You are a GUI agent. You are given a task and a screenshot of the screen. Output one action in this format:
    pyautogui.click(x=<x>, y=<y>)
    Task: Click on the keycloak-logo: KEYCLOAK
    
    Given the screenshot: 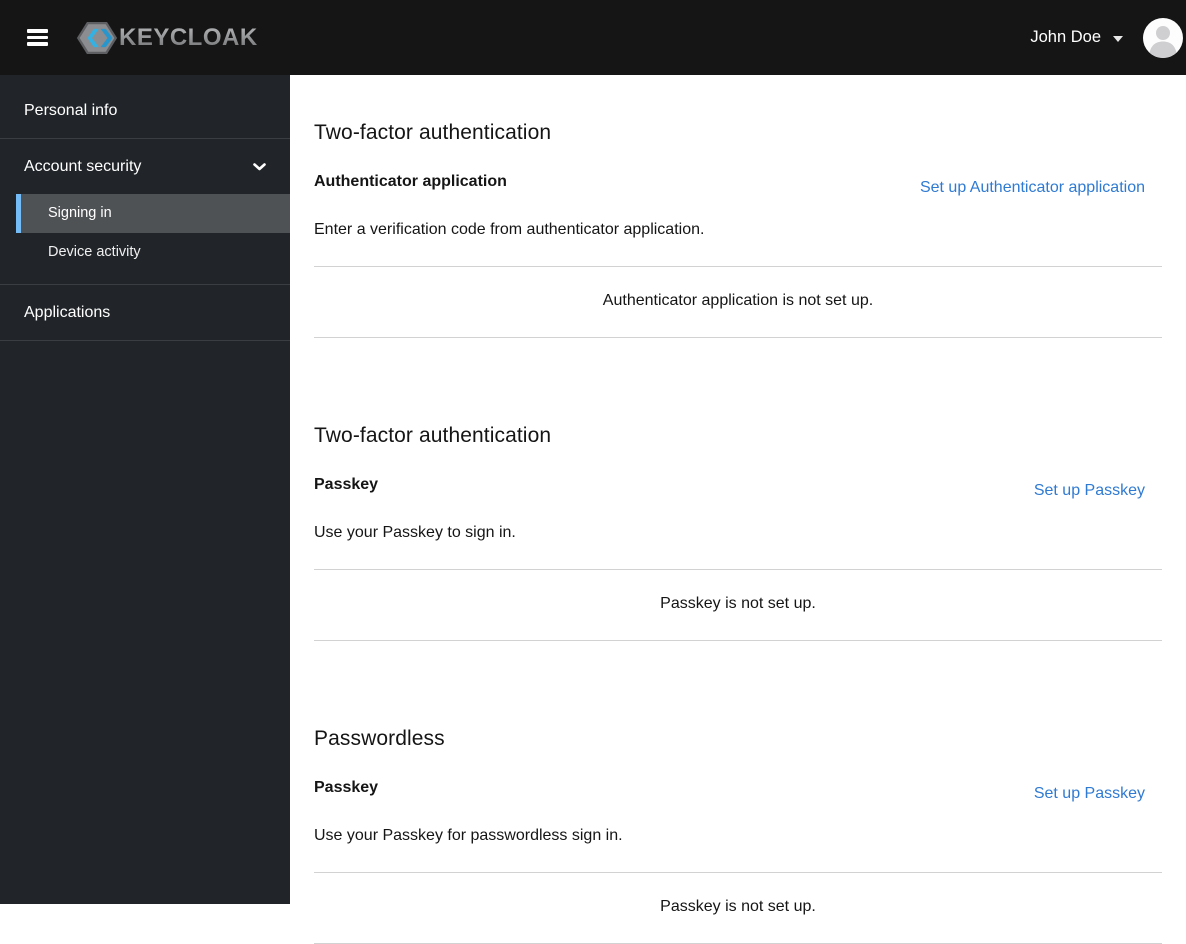 What is the action you would take?
    pyautogui.click(x=167, y=38)
    